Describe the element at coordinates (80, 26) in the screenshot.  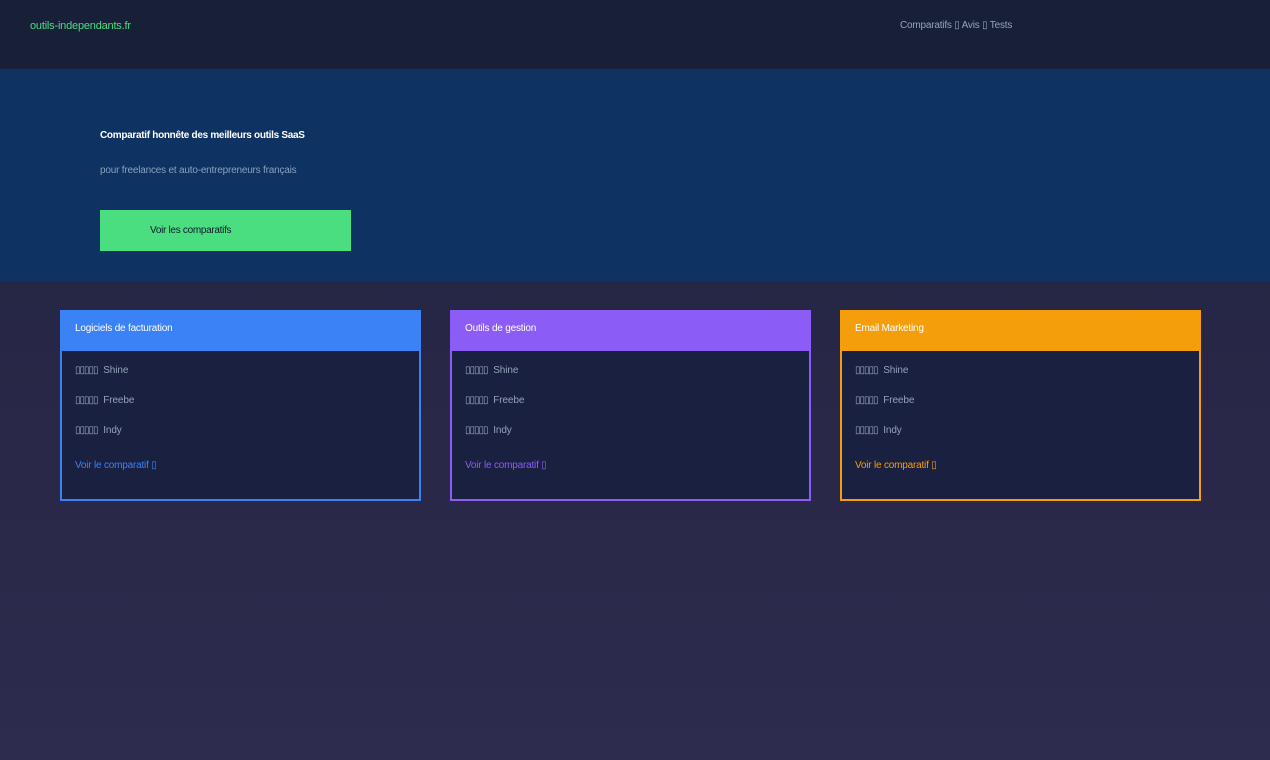
I see `brand-logo-link: outils-independants.fr` at that location.